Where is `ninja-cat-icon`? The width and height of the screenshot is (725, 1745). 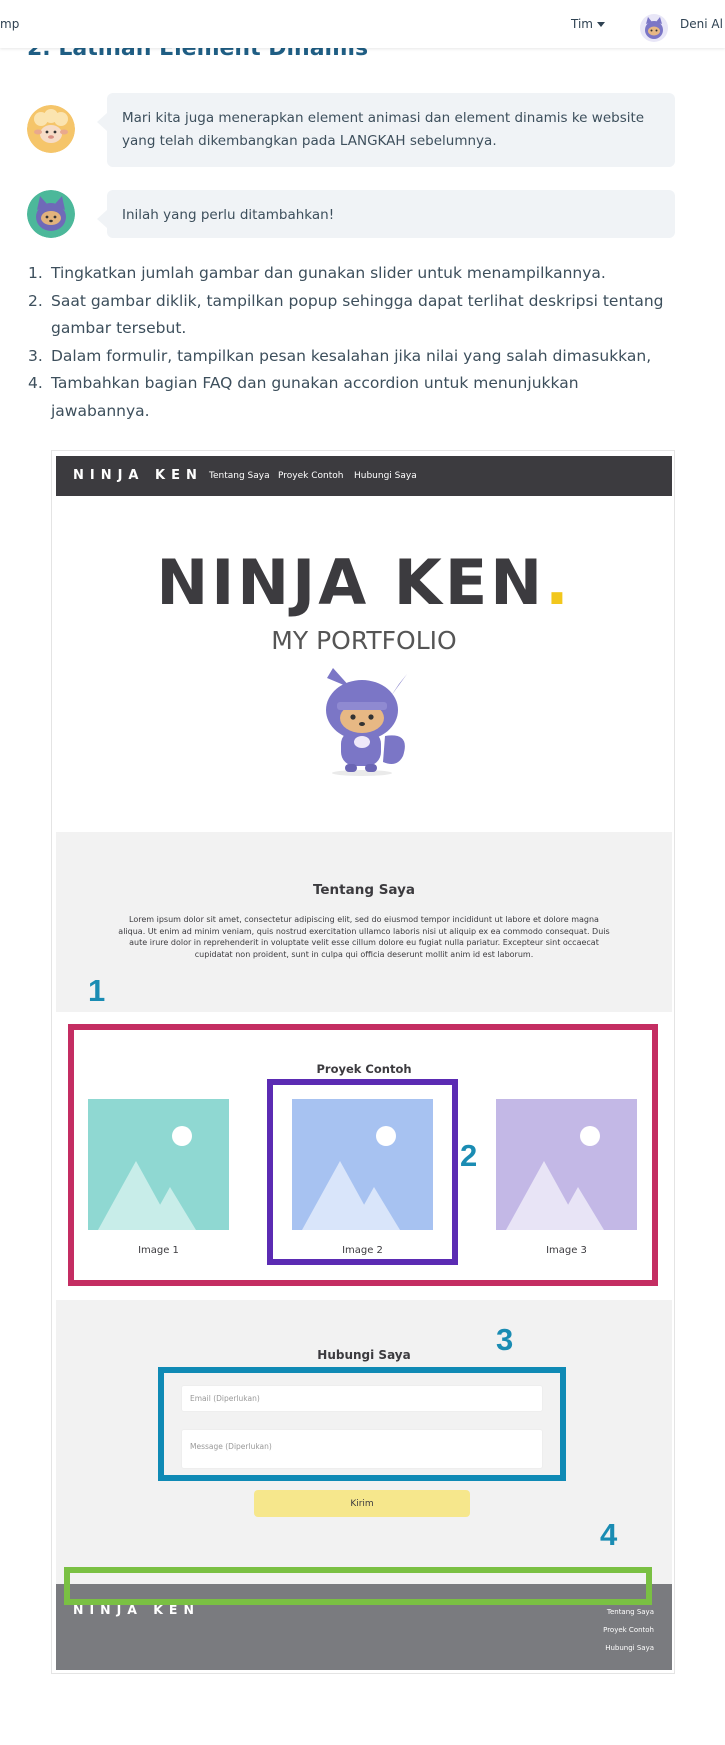 ninja-cat-icon is located at coordinates (51, 214).